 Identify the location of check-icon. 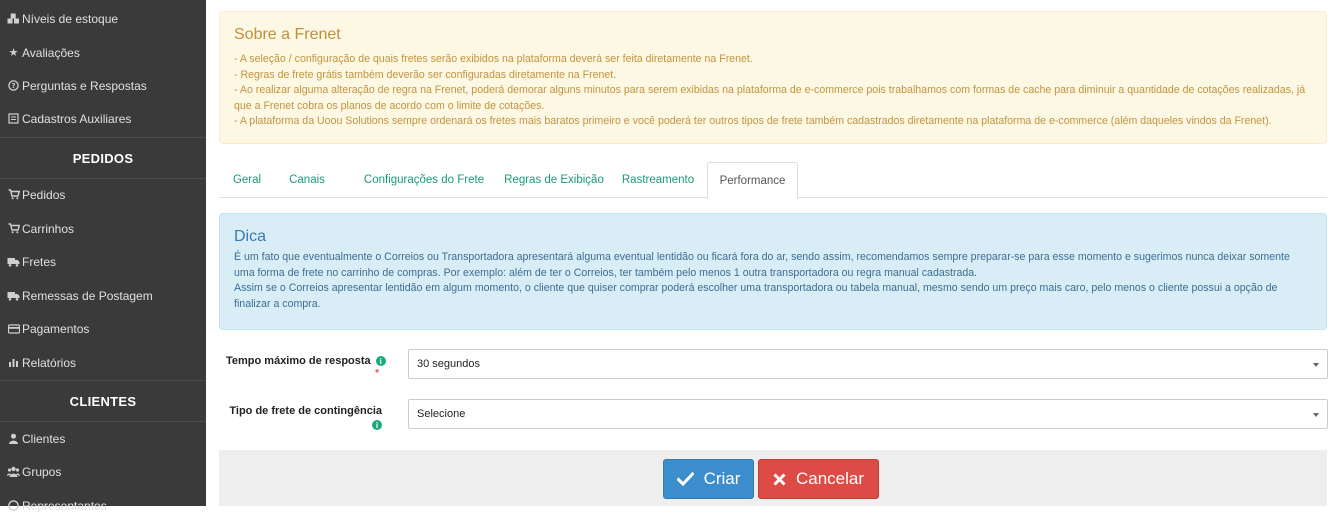
(685, 479).